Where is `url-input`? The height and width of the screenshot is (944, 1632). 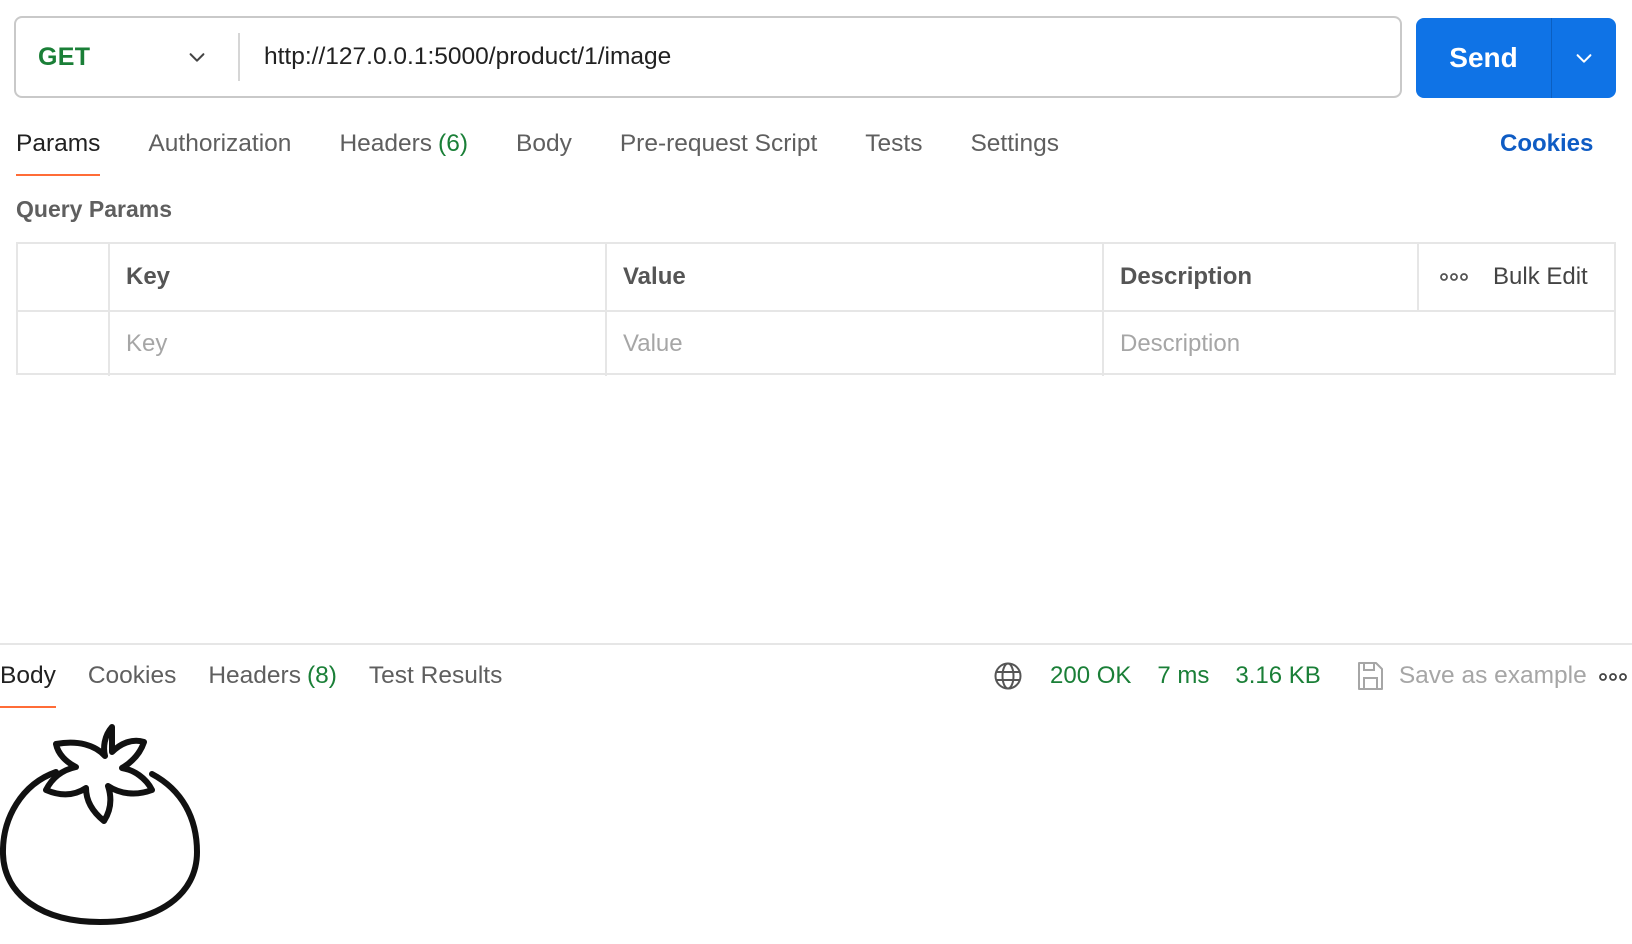
url-input is located at coordinates (820, 57).